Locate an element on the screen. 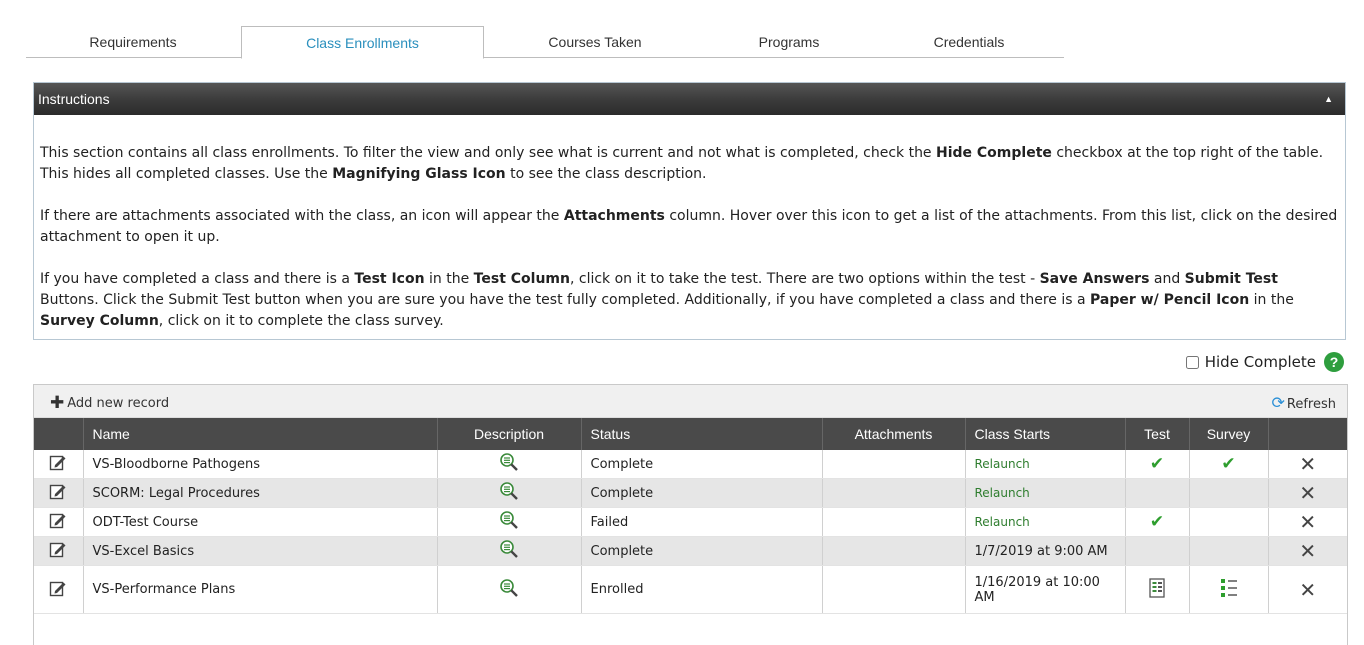 The height and width of the screenshot is (645, 1364). class-starts-cell: 1/16/2019 at 10:00 AM is located at coordinates (1044, 589).